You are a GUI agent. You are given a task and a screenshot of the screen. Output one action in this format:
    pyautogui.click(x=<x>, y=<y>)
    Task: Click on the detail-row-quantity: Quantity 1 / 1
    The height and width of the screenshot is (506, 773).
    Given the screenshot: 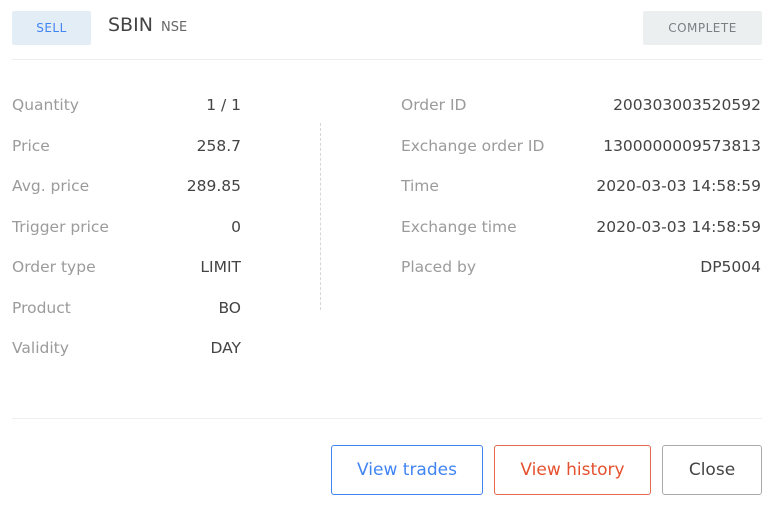 What is the action you would take?
    pyautogui.click(x=126, y=105)
    